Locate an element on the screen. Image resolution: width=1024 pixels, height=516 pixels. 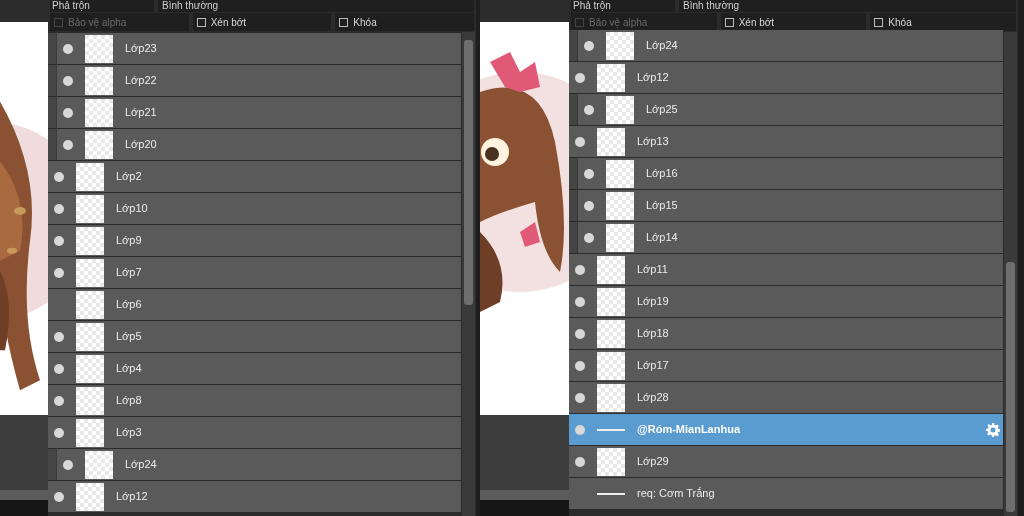
layer-name: Lớp12 is located at coordinates (653, 78).